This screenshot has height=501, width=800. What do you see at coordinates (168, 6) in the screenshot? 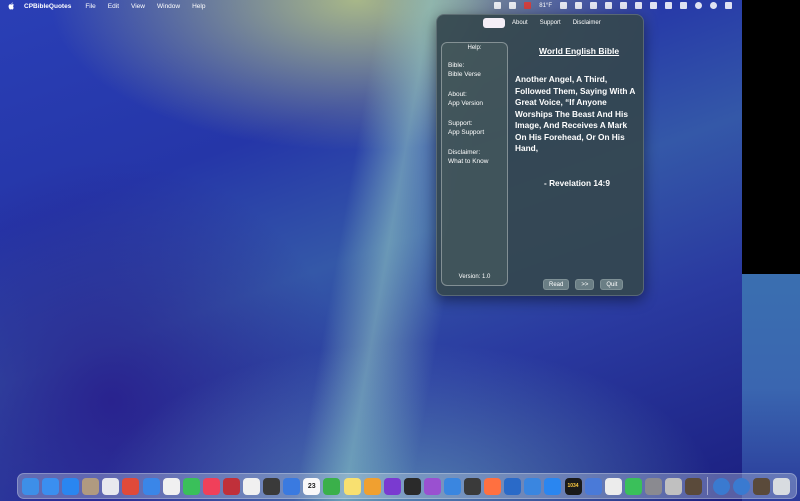
I see `menu-window: Window` at bounding box center [168, 6].